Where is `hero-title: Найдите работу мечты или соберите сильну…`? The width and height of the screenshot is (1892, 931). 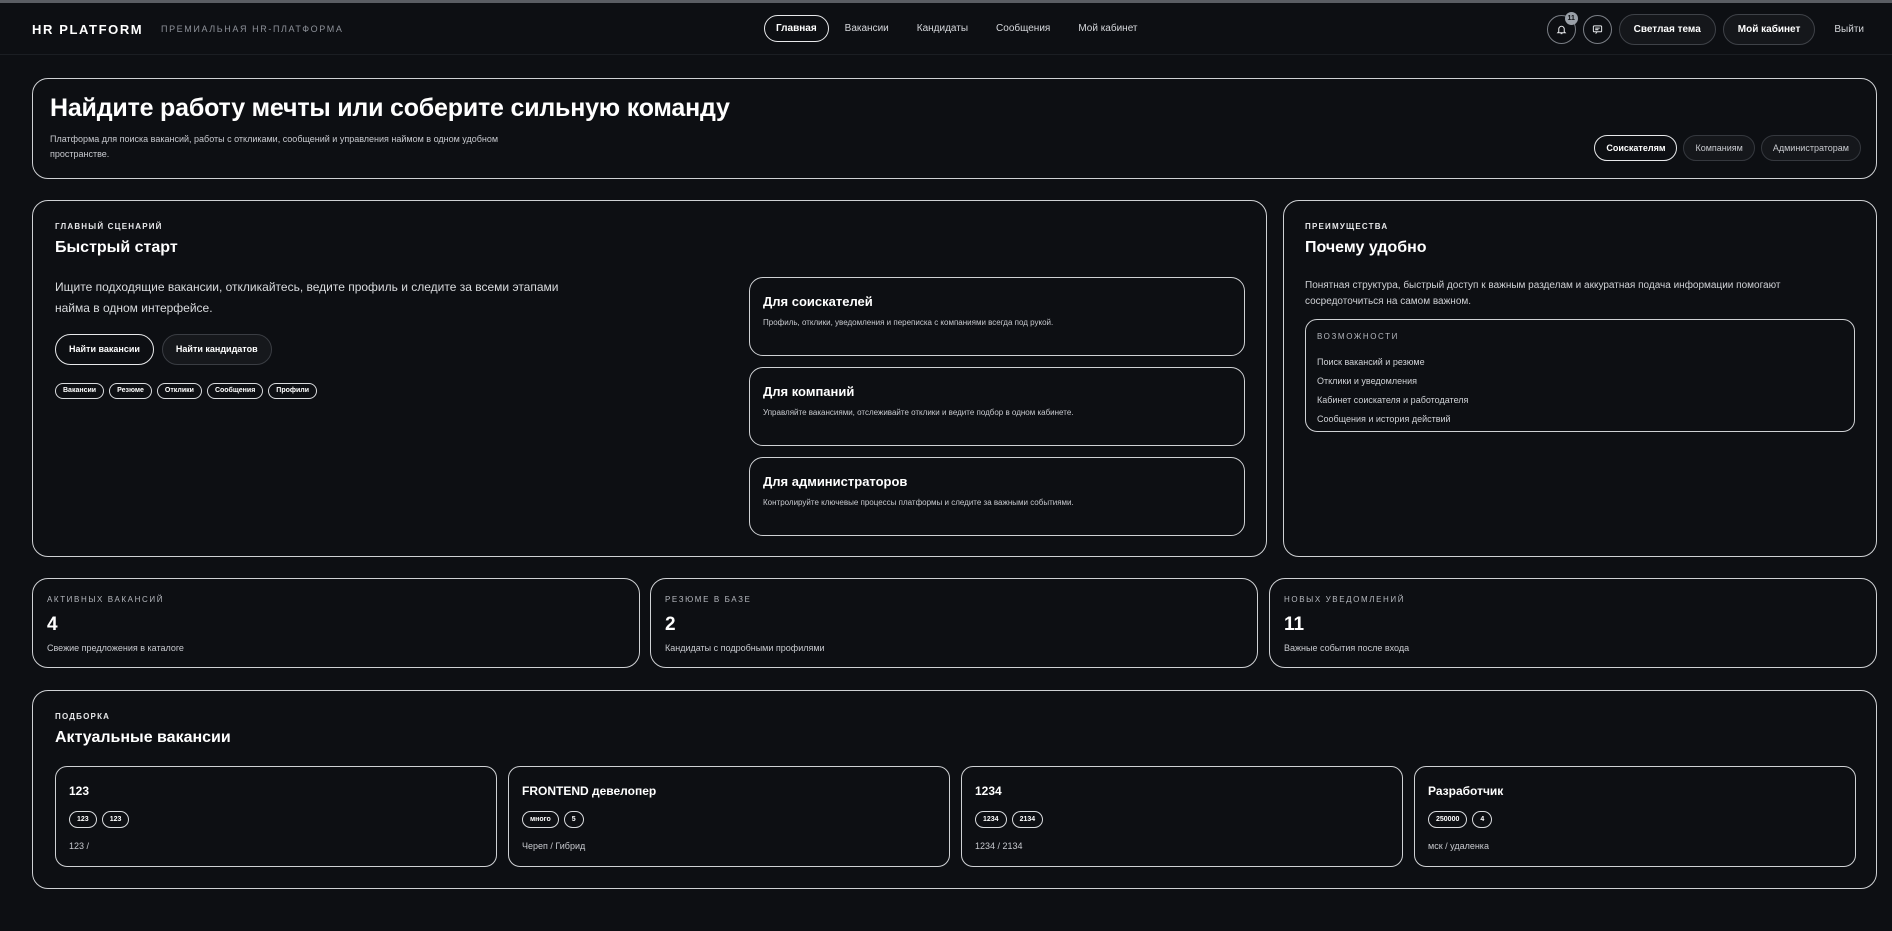
hero-title: Найдите работу мечты или соберите сильну… is located at coordinates (390, 108).